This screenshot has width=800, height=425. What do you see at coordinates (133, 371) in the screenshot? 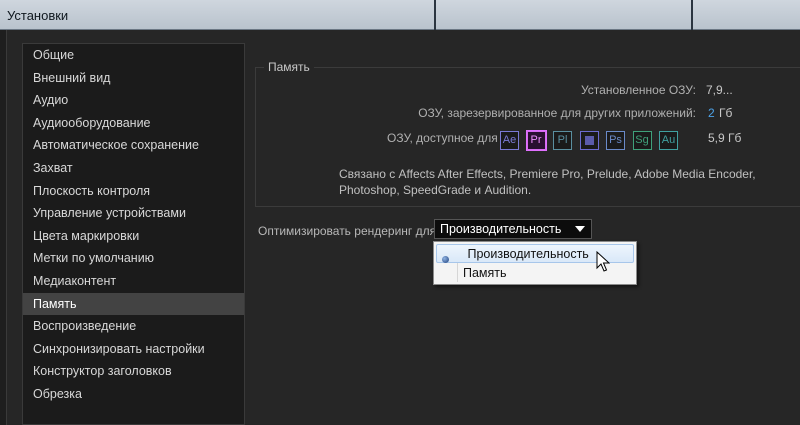
I see `sidebar-item-titler: Конструктор заголовков` at bounding box center [133, 371].